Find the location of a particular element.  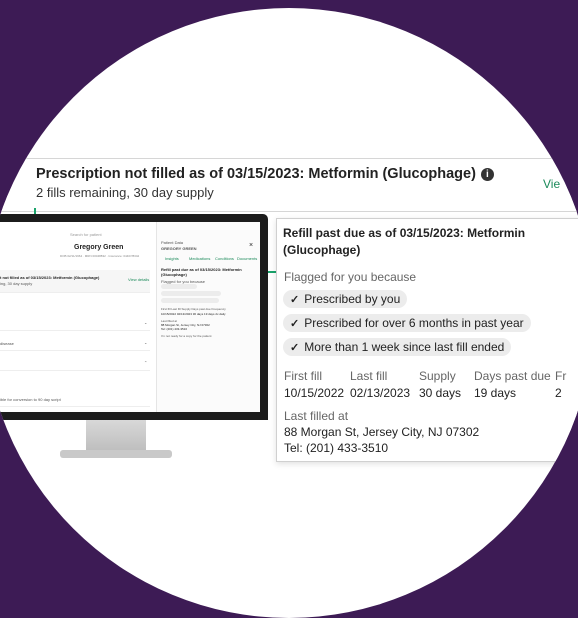

pharmacy-phone: Tel: (201) 433-3510 is located at coordinates (336, 448).